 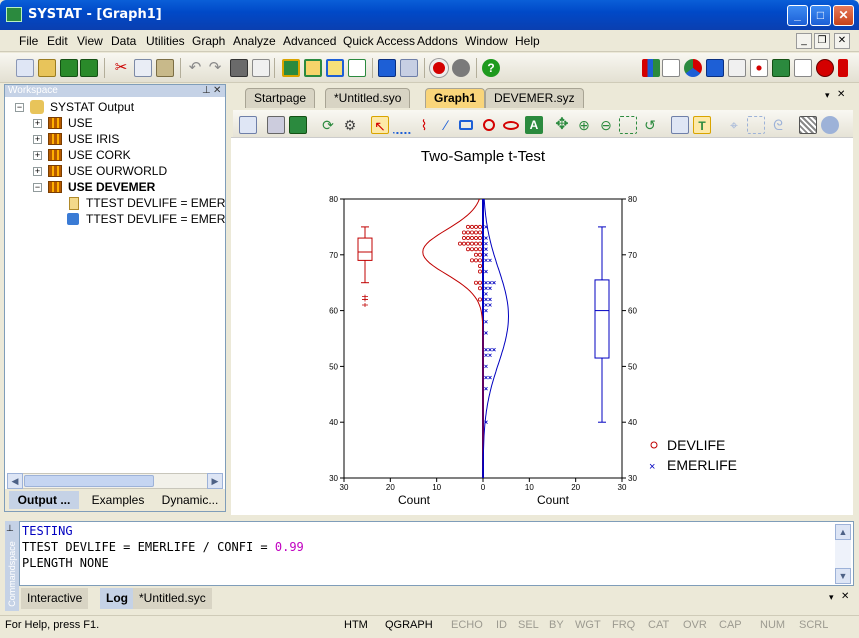 I want to click on menu-edit: Edit, so click(x=57, y=41).